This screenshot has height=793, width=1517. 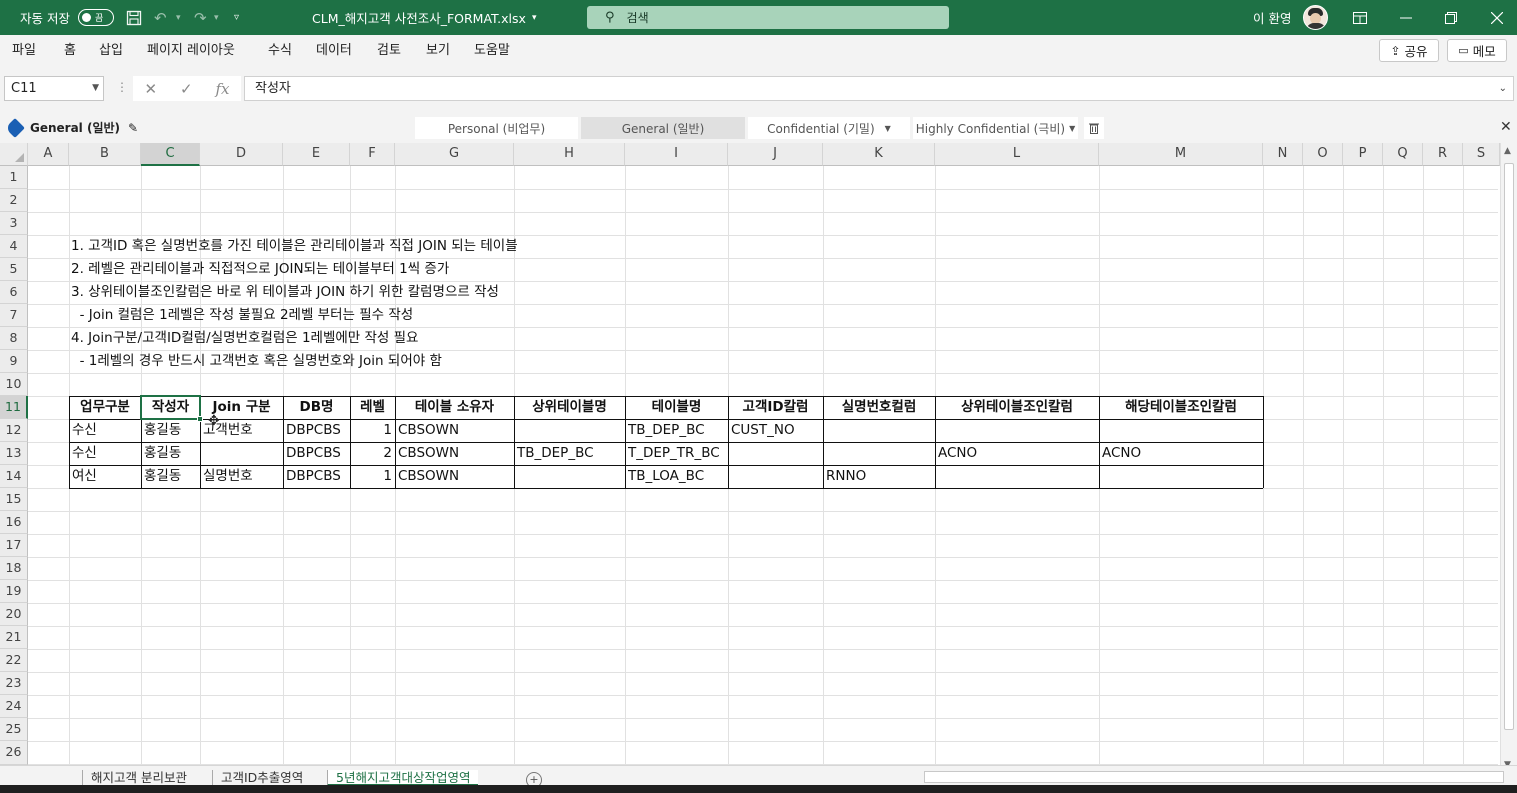 What do you see at coordinates (236, 17) in the screenshot?
I see `customize-toolbar-icon: ▿` at bounding box center [236, 17].